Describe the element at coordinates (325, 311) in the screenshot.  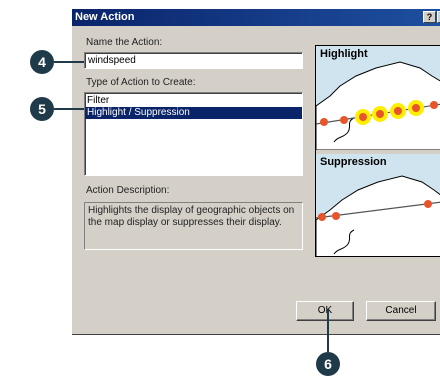
I see `ok-button: OK` at that location.